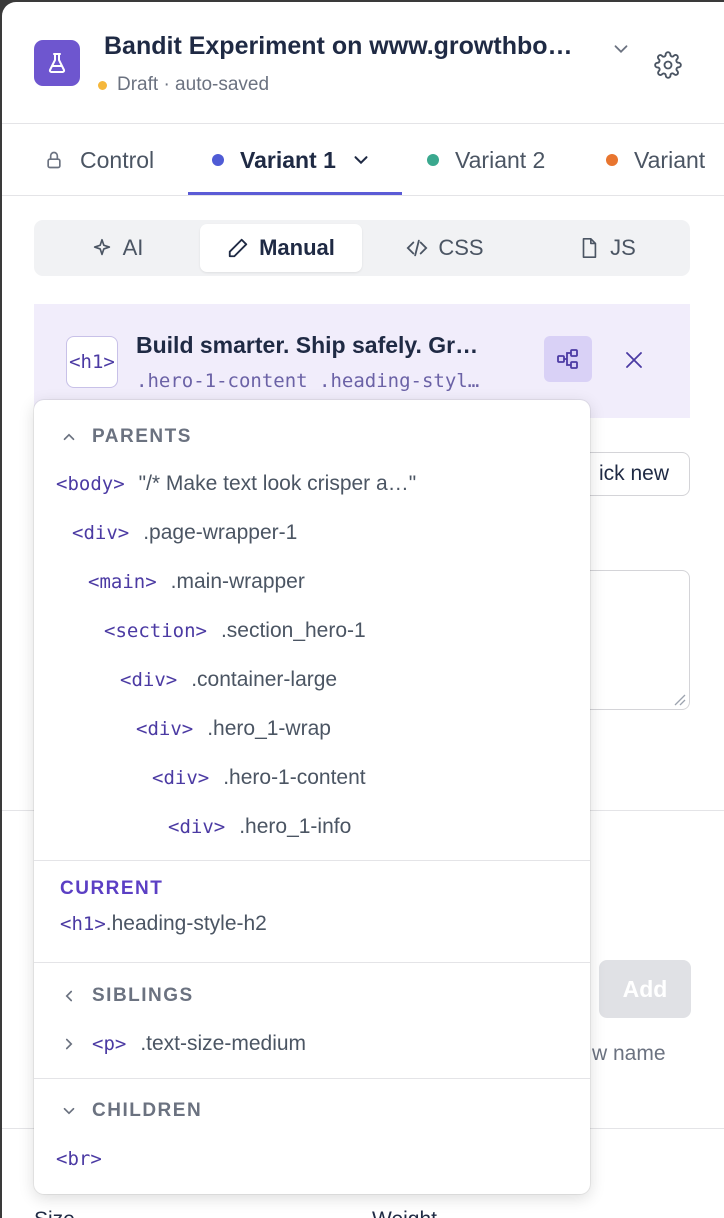 This screenshot has width=724, height=1218. I want to click on mode-label: Manual, so click(297, 247).